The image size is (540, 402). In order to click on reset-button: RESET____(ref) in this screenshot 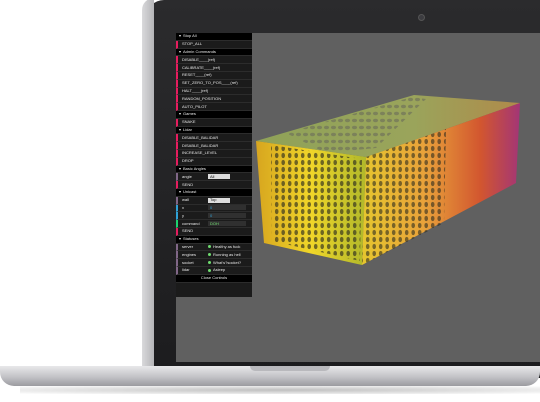, I will do `click(214, 75)`.